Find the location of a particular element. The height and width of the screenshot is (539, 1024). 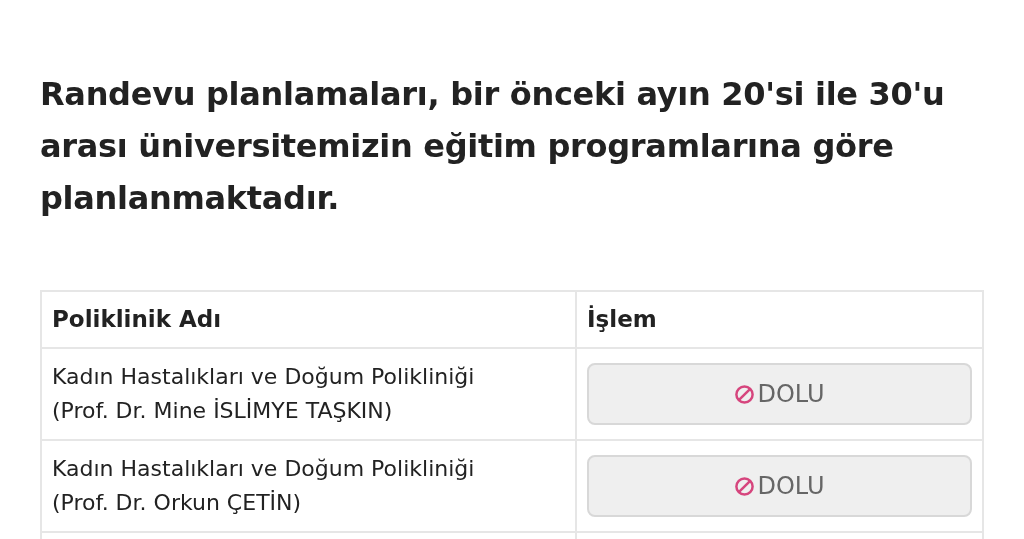

clinic-cell: Kadın Hastalıkları ve Doğum Polikliniği (Prof. Dr. Orkun ÇETİN) is located at coordinates (308, 486).